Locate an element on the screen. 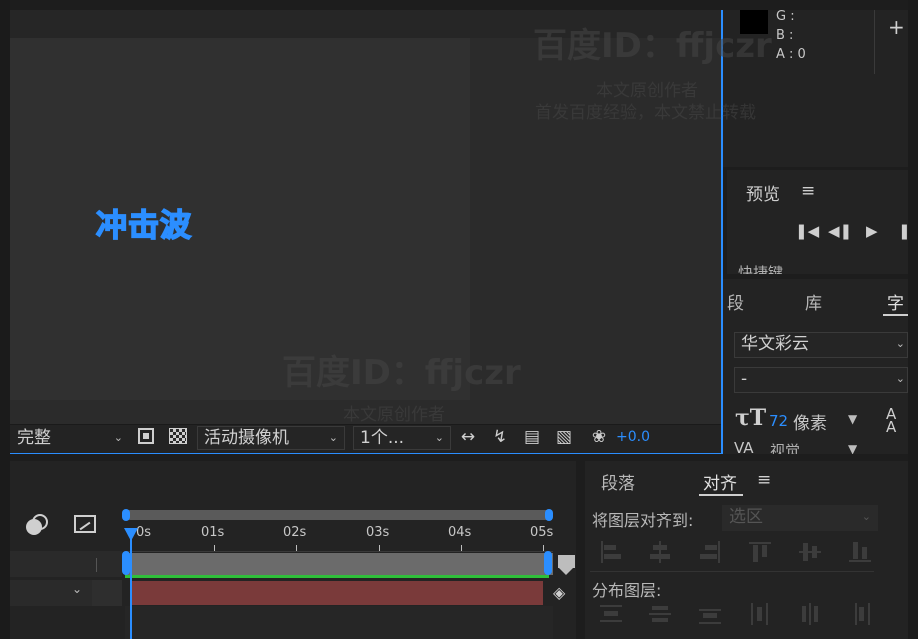  cache-indicator-bar is located at coordinates (337, 576).